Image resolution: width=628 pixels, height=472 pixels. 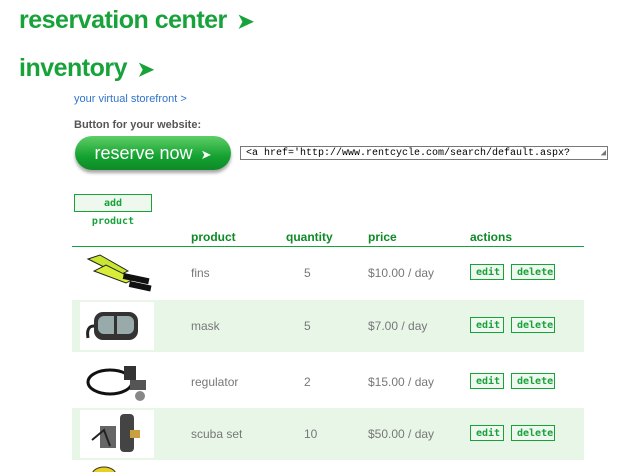 I want to click on mask-image, so click(x=117, y=326).